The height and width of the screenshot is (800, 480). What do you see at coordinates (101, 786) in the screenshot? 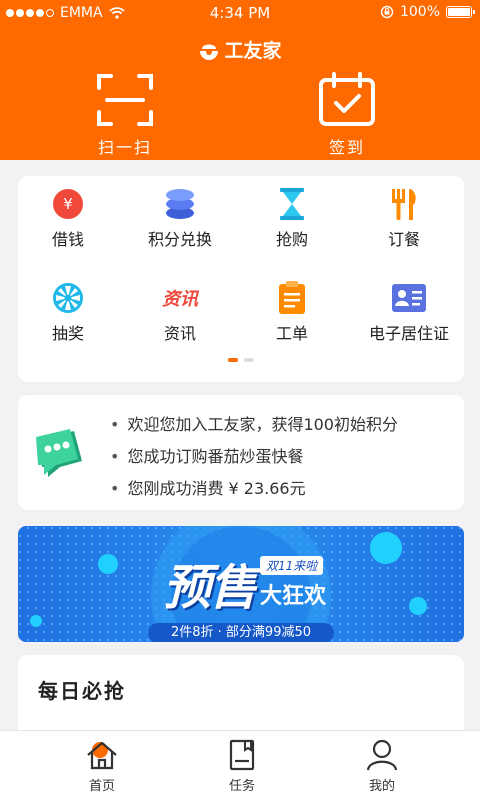
I see `tab-home-label: 首页` at bounding box center [101, 786].